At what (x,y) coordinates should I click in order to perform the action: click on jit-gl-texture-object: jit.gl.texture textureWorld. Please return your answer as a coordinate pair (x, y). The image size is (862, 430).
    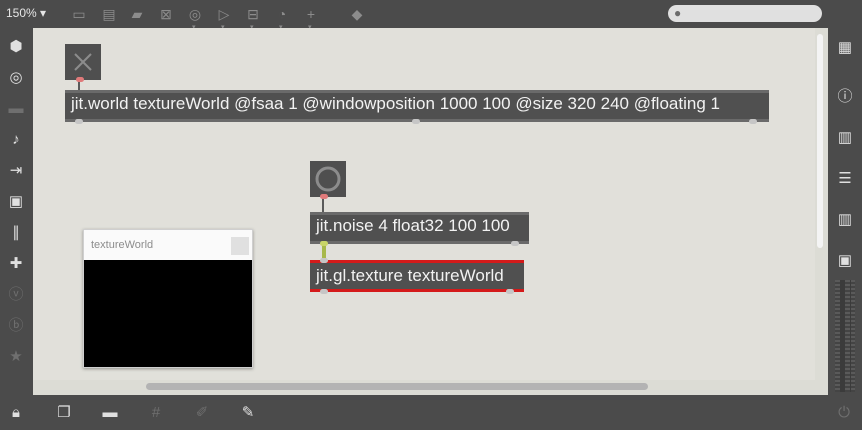
    Looking at the image, I should click on (417, 276).